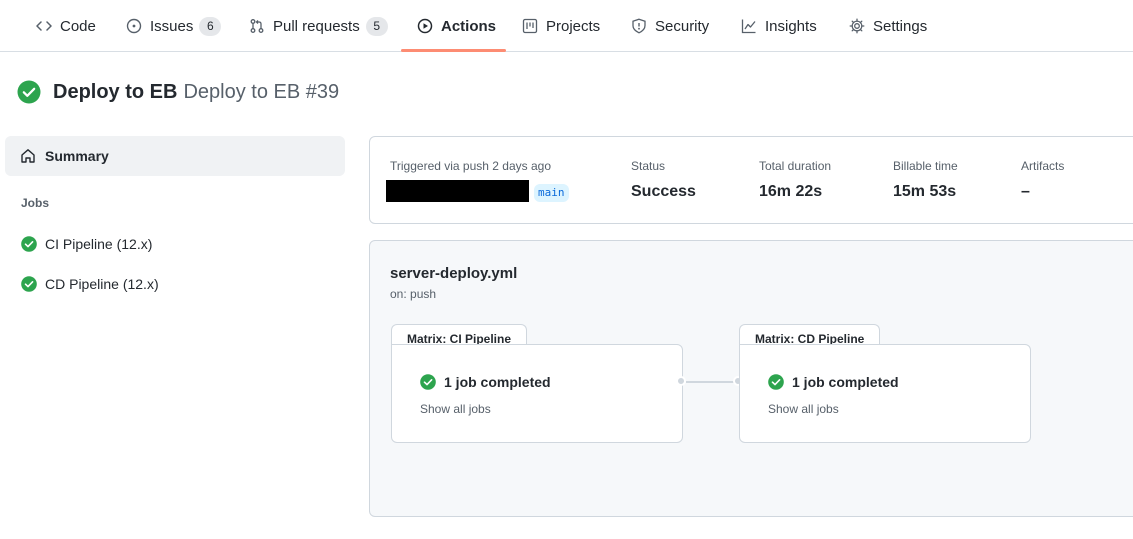 Image resolution: width=1133 pixels, height=539 pixels. What do you see at coordinates (35, 203) in the screenshot?
I see `jobs-heading: Jobs` at bounding box center [35, 203].